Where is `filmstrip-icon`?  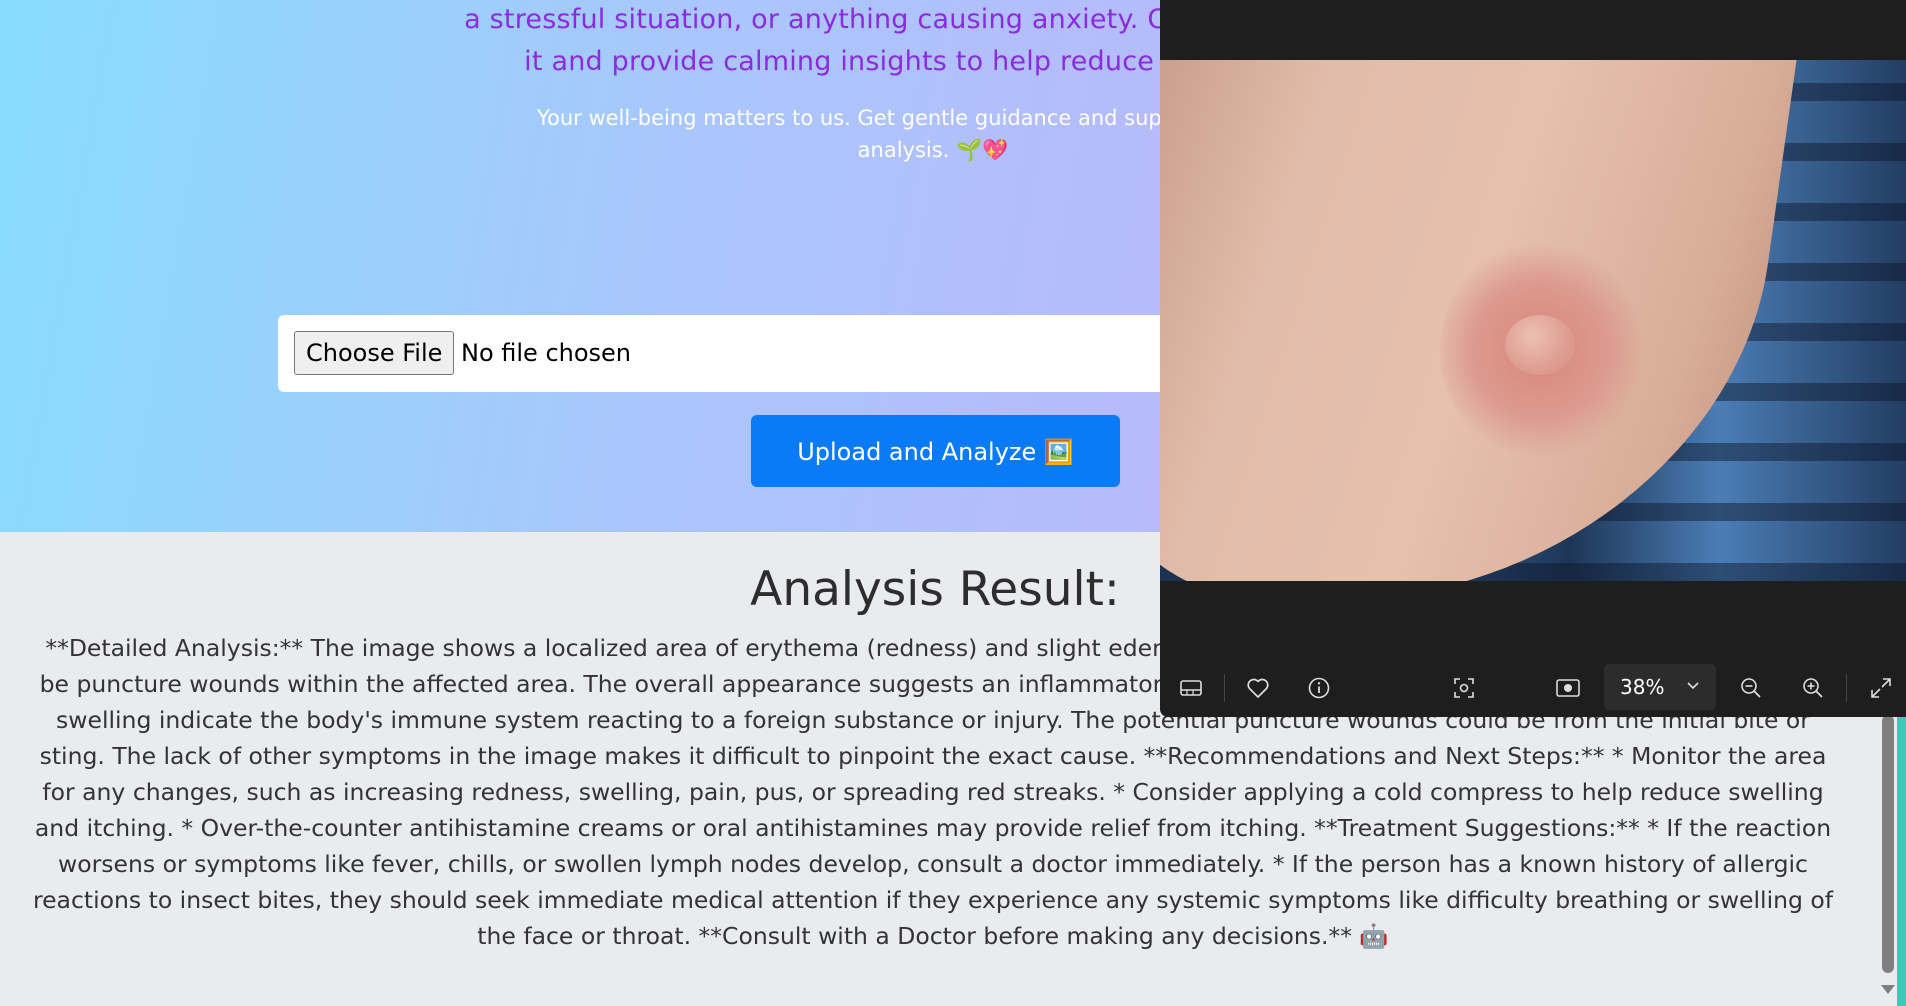 filmstrip-icon is located at coordinates (1191, 688).